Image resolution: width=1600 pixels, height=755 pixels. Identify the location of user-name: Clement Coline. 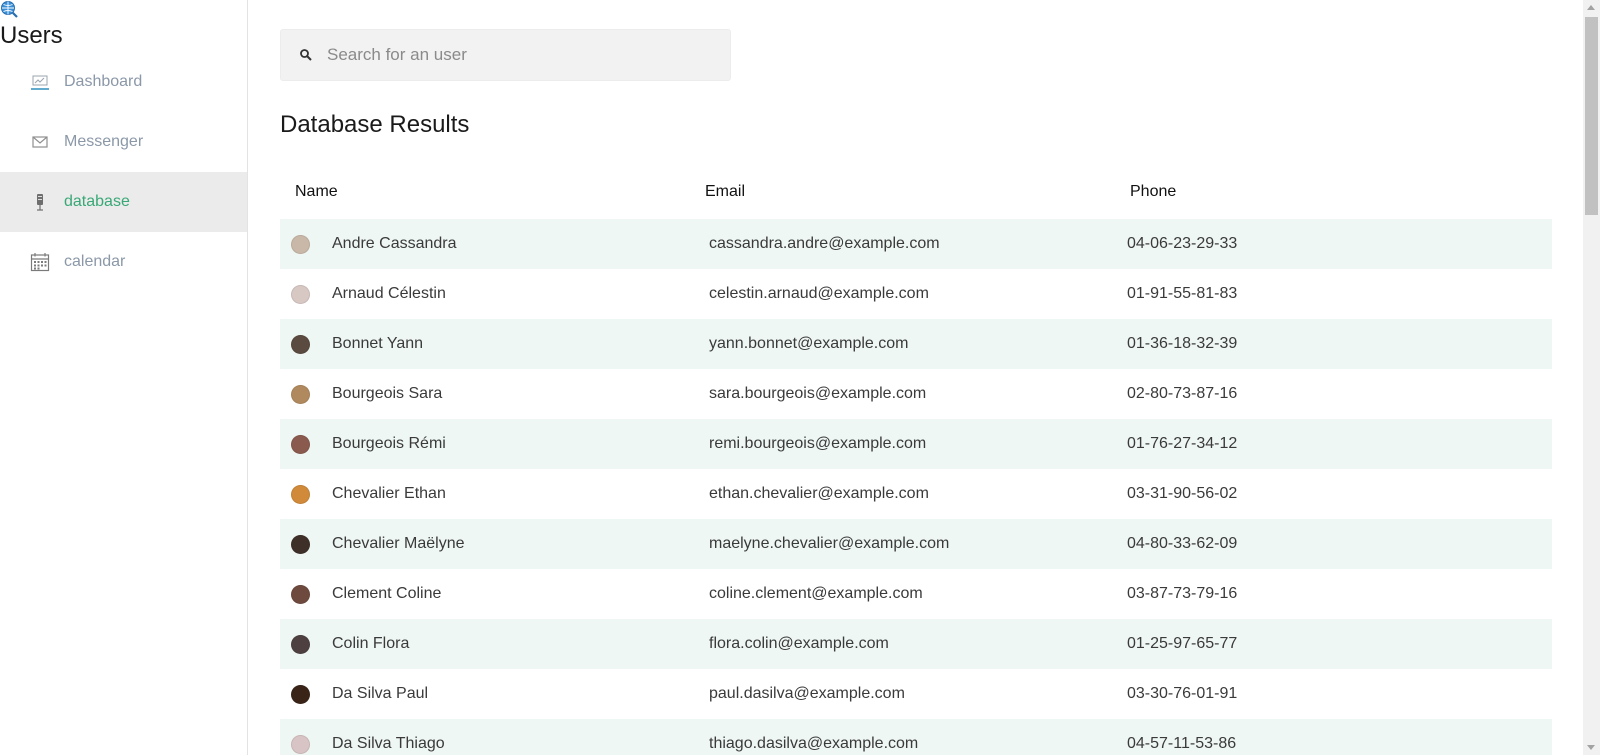
(387, 593).